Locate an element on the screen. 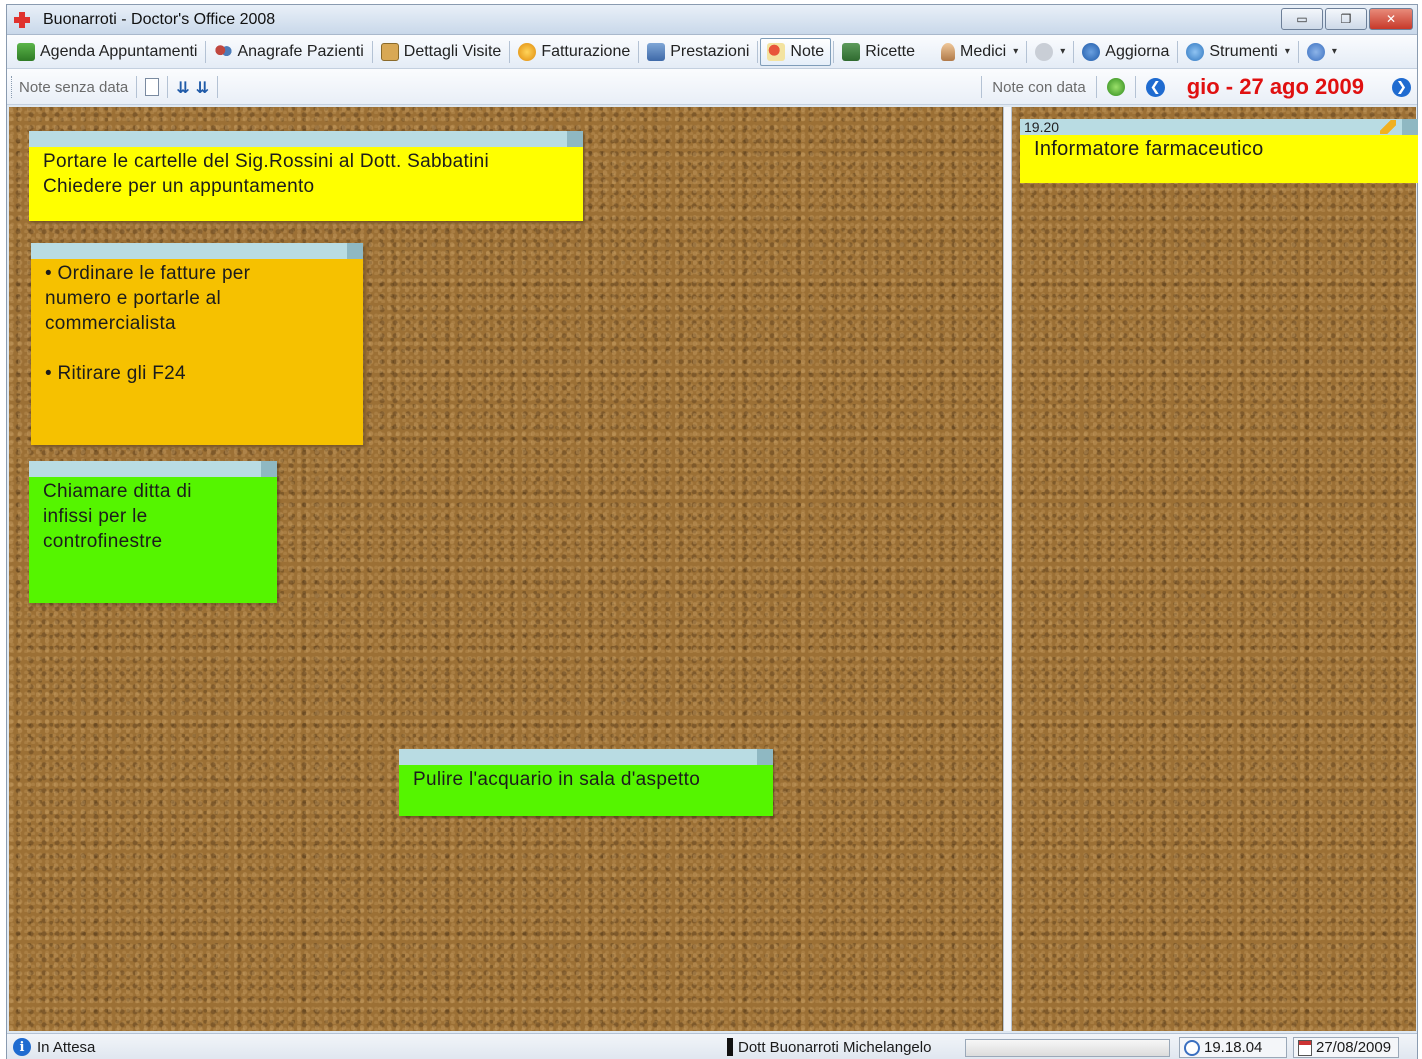  status-user: Dott Buonarroti Michelangelo is located at coordinates (829, 1047).